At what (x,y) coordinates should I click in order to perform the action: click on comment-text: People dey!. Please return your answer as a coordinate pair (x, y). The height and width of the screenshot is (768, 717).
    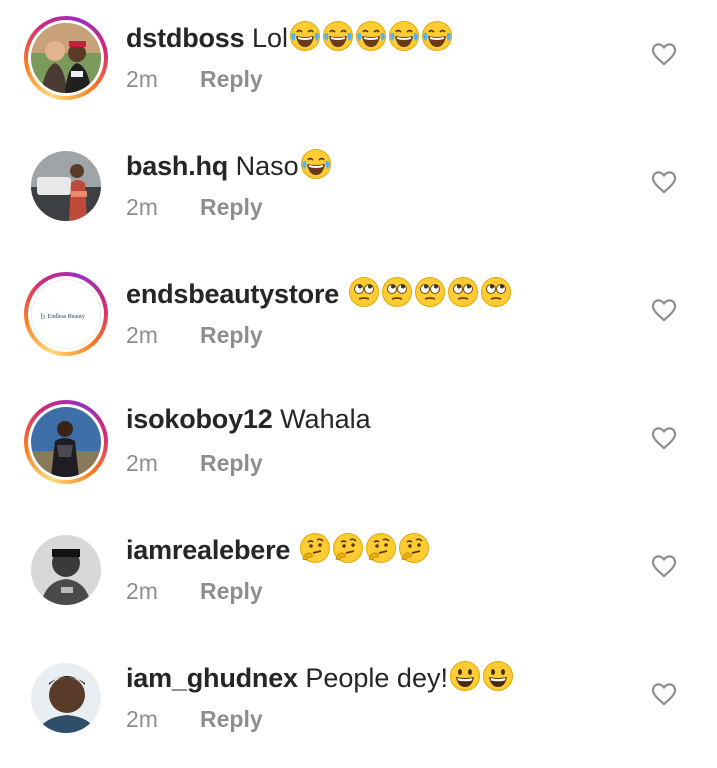
    Looking at the image, I should click on (376, 678).